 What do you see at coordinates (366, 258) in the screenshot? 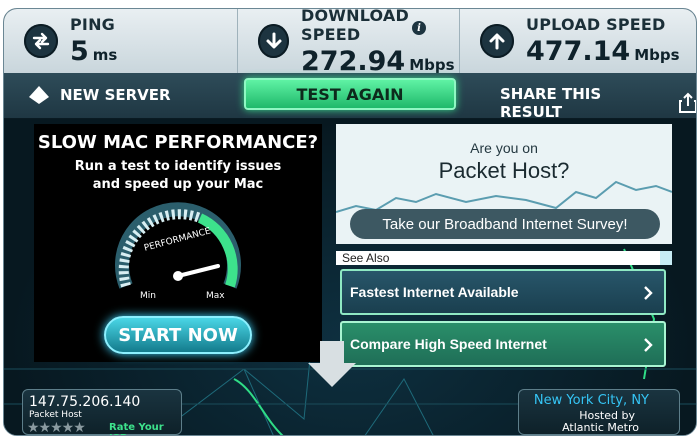
I see `see-also-text: See Also` at bounding box center [366, 258].